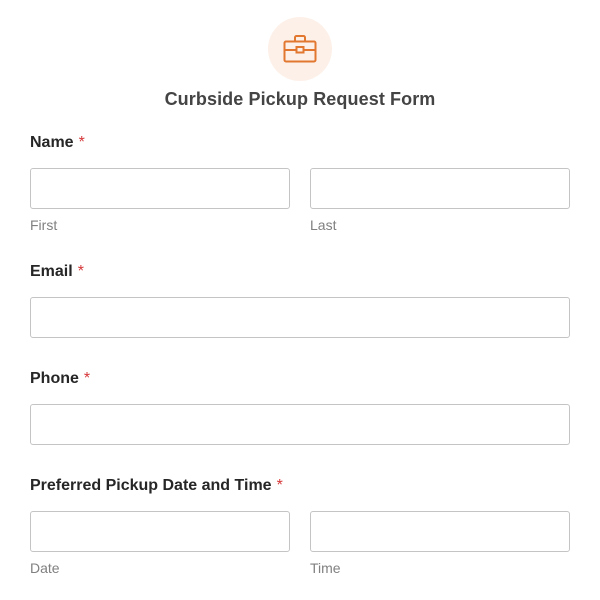  I want to click on form-icon-badge, so click(300, 49).